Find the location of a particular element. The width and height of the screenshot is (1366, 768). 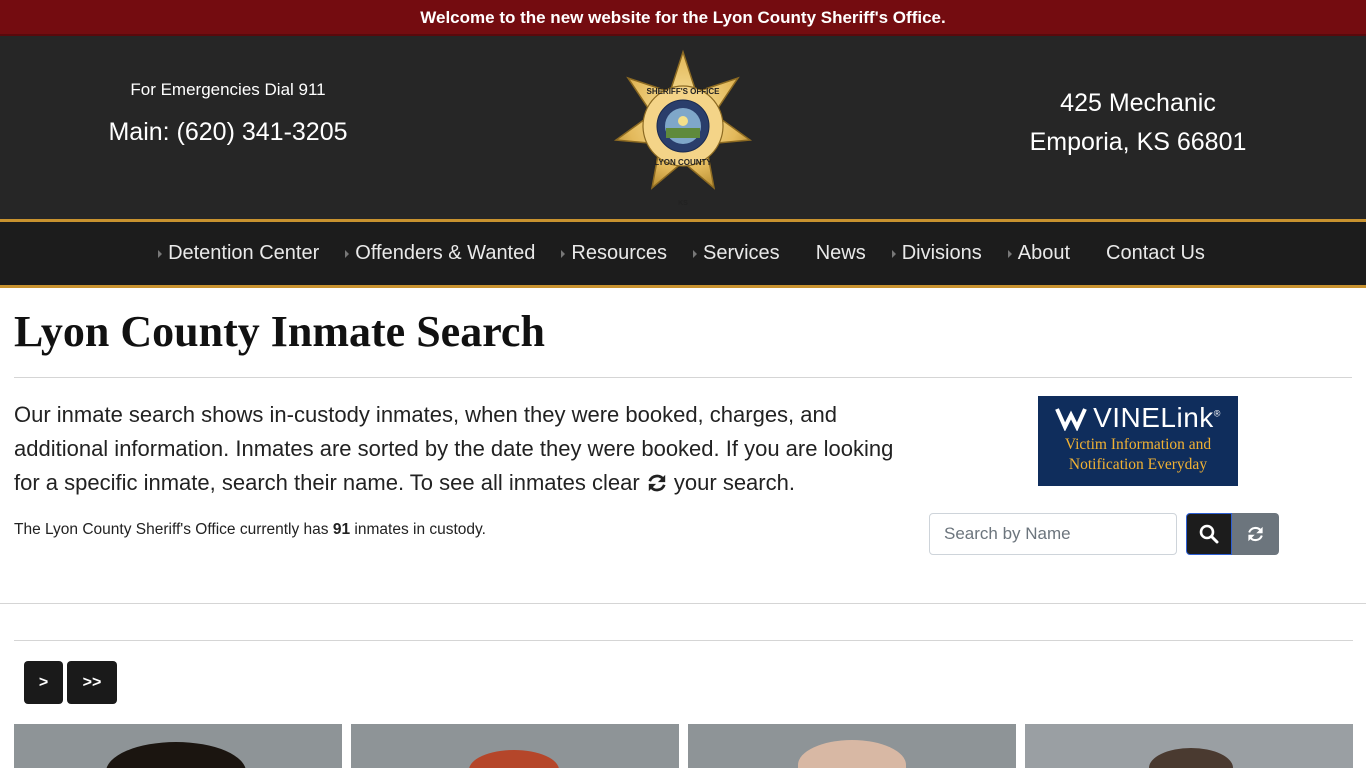

last-page-button: >> is located at coordinates (92, 682).